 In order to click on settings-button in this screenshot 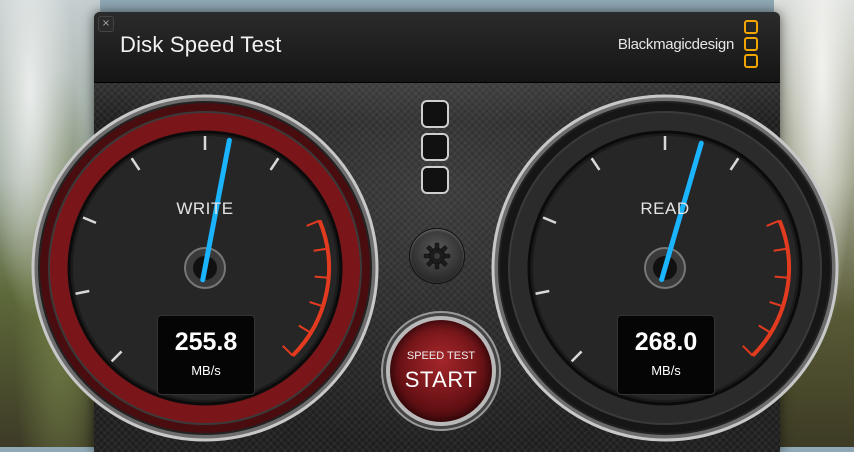, I will do `click(437, 256)`.